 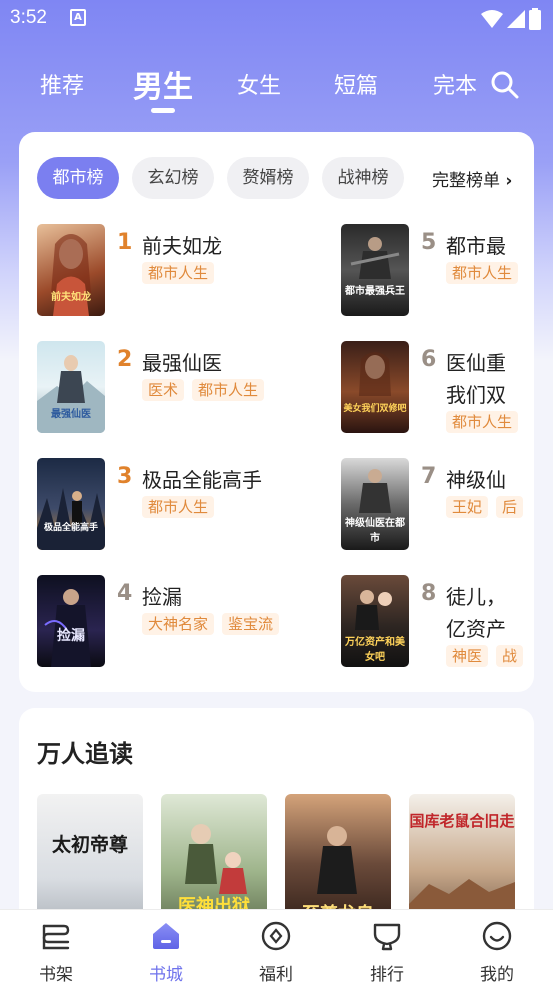 I want to click on tag: 战, so click(x=510, y=656).